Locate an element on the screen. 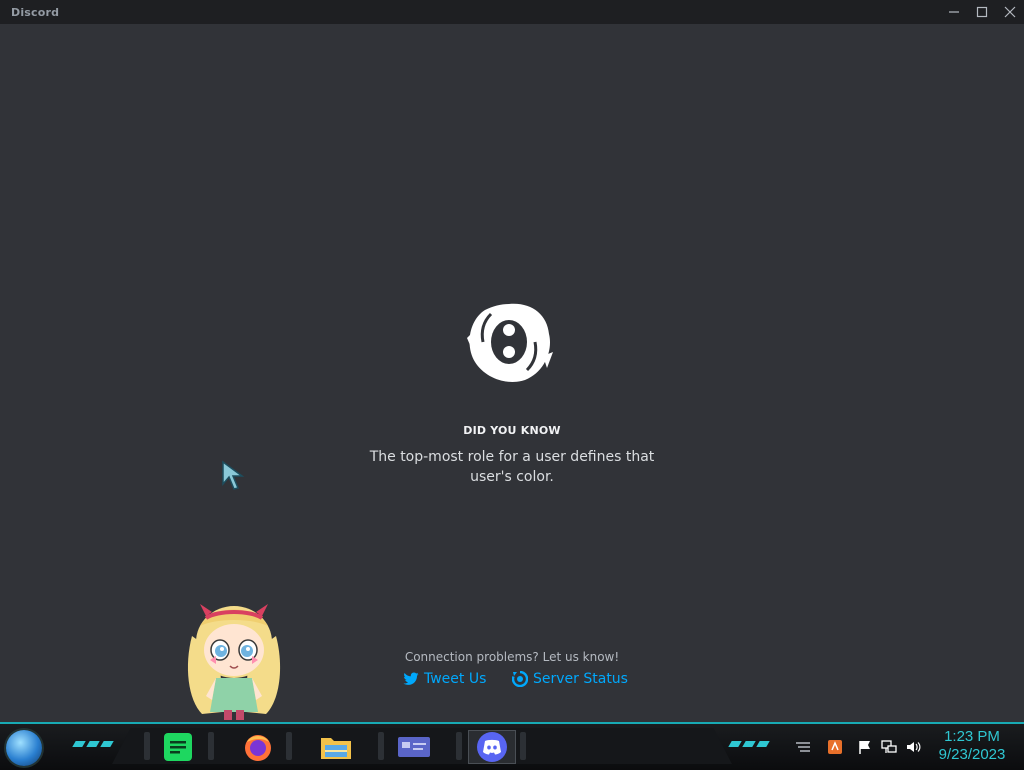 This screenshot has width=1024, height=770. connection-problems-text: Connection problems? Let us know! is located at coordinates (512, 657).